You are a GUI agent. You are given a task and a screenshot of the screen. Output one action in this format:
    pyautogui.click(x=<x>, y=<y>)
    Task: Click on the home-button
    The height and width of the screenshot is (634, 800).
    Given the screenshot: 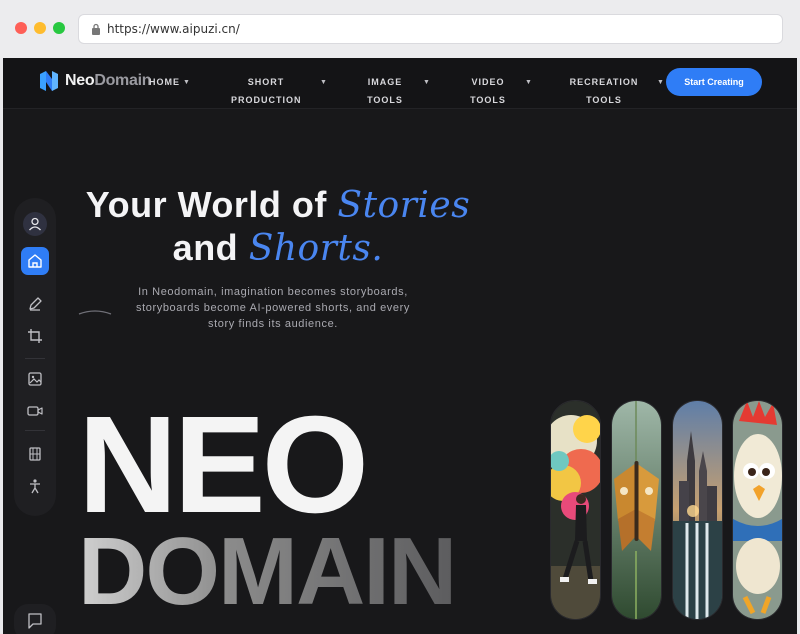 What is the action you would take?
    pyautogui.click(x=35, y=261)
    